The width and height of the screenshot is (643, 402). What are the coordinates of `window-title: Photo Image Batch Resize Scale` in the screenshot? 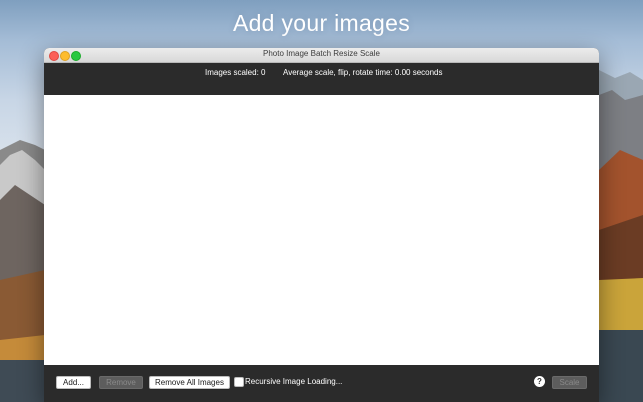 It's located at (321, 53).